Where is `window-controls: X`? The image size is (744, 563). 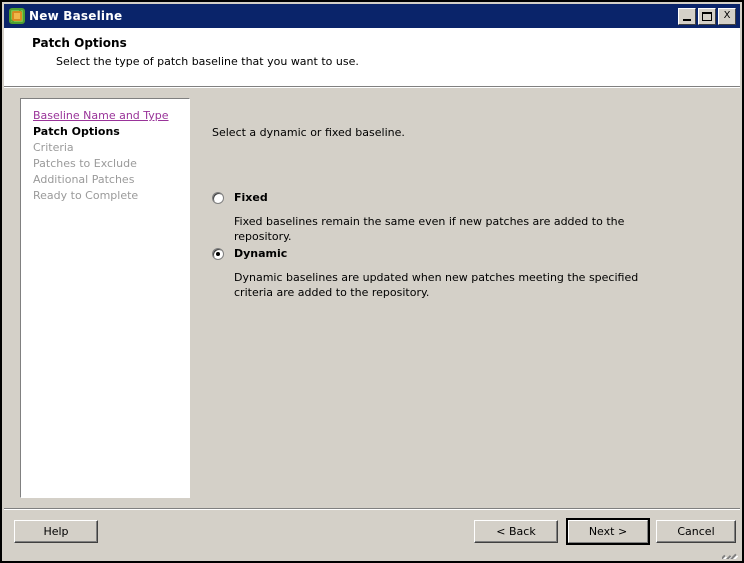 window-controls: X is located at coordinates (708, 16).